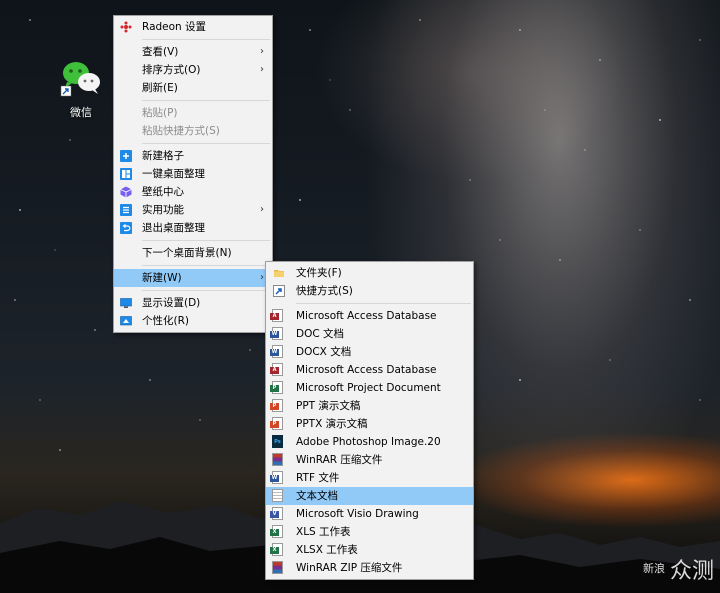 The height and width of the screenshot is (593, 720). What do you see at coordinates (369, 514) in the screenshot?
I see `submenu-item-visio: V Microsoft Visio Drawing` at bounding box center [369, 514].